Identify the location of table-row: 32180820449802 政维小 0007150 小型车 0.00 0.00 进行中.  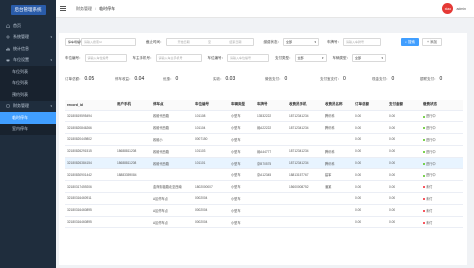
(264, 139).